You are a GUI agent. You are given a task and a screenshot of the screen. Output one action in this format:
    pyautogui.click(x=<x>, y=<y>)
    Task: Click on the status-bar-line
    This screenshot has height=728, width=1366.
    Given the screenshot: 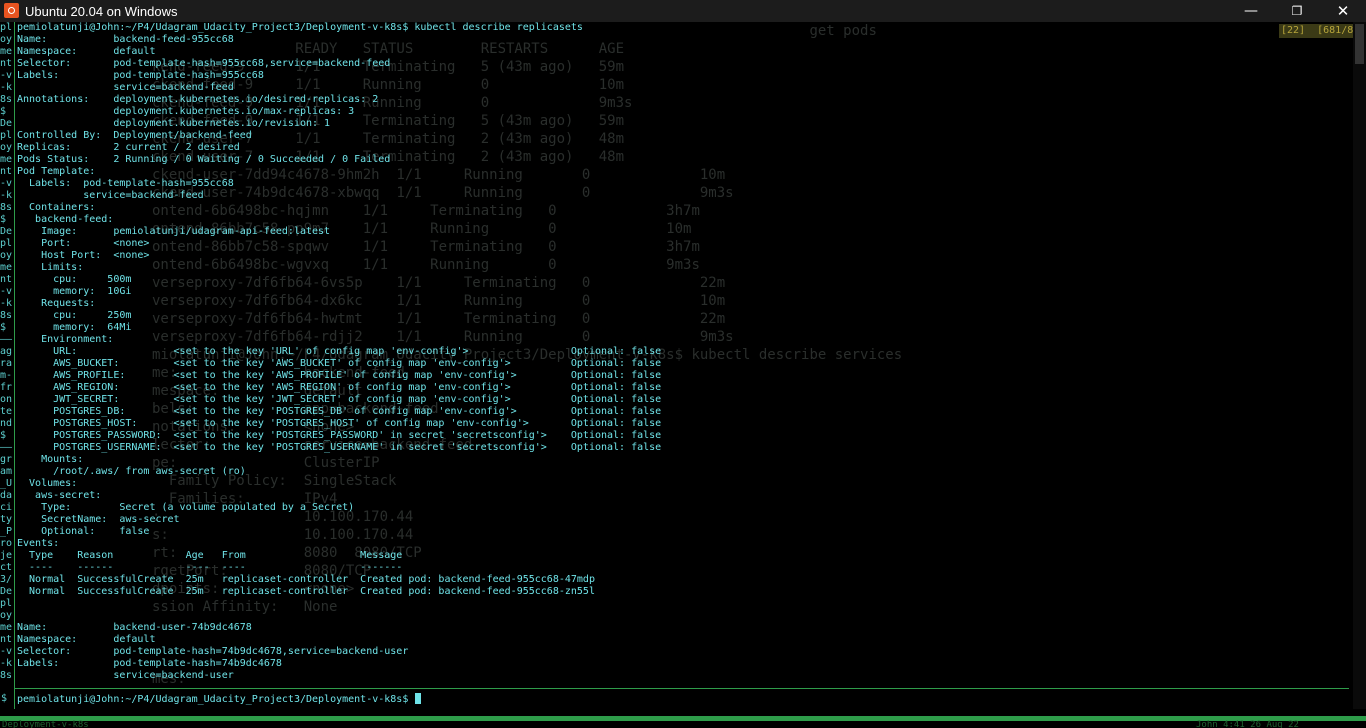 What is the action you would take?
    pyautogui.click(x=683, y=718)
    